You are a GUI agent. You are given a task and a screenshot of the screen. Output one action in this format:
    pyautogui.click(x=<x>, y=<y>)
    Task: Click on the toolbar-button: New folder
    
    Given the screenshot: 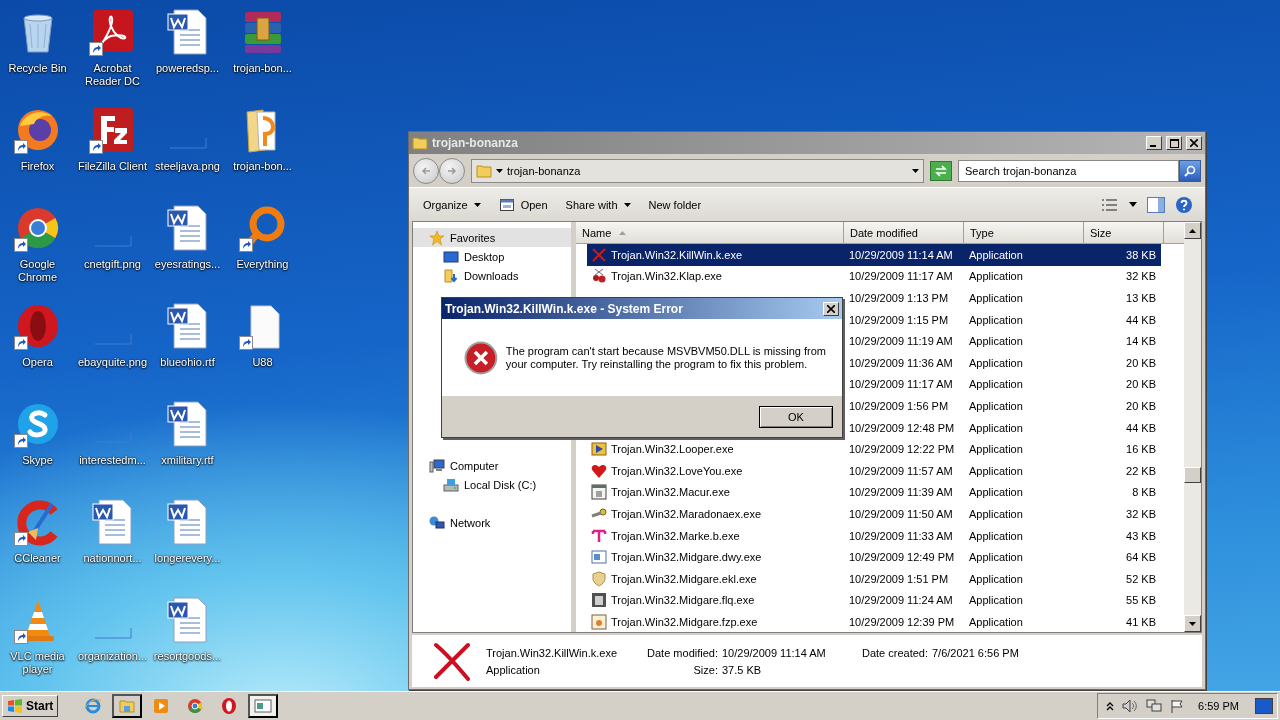 What is the action you would take?
    pyautogui.click(x=675, y=204)
    